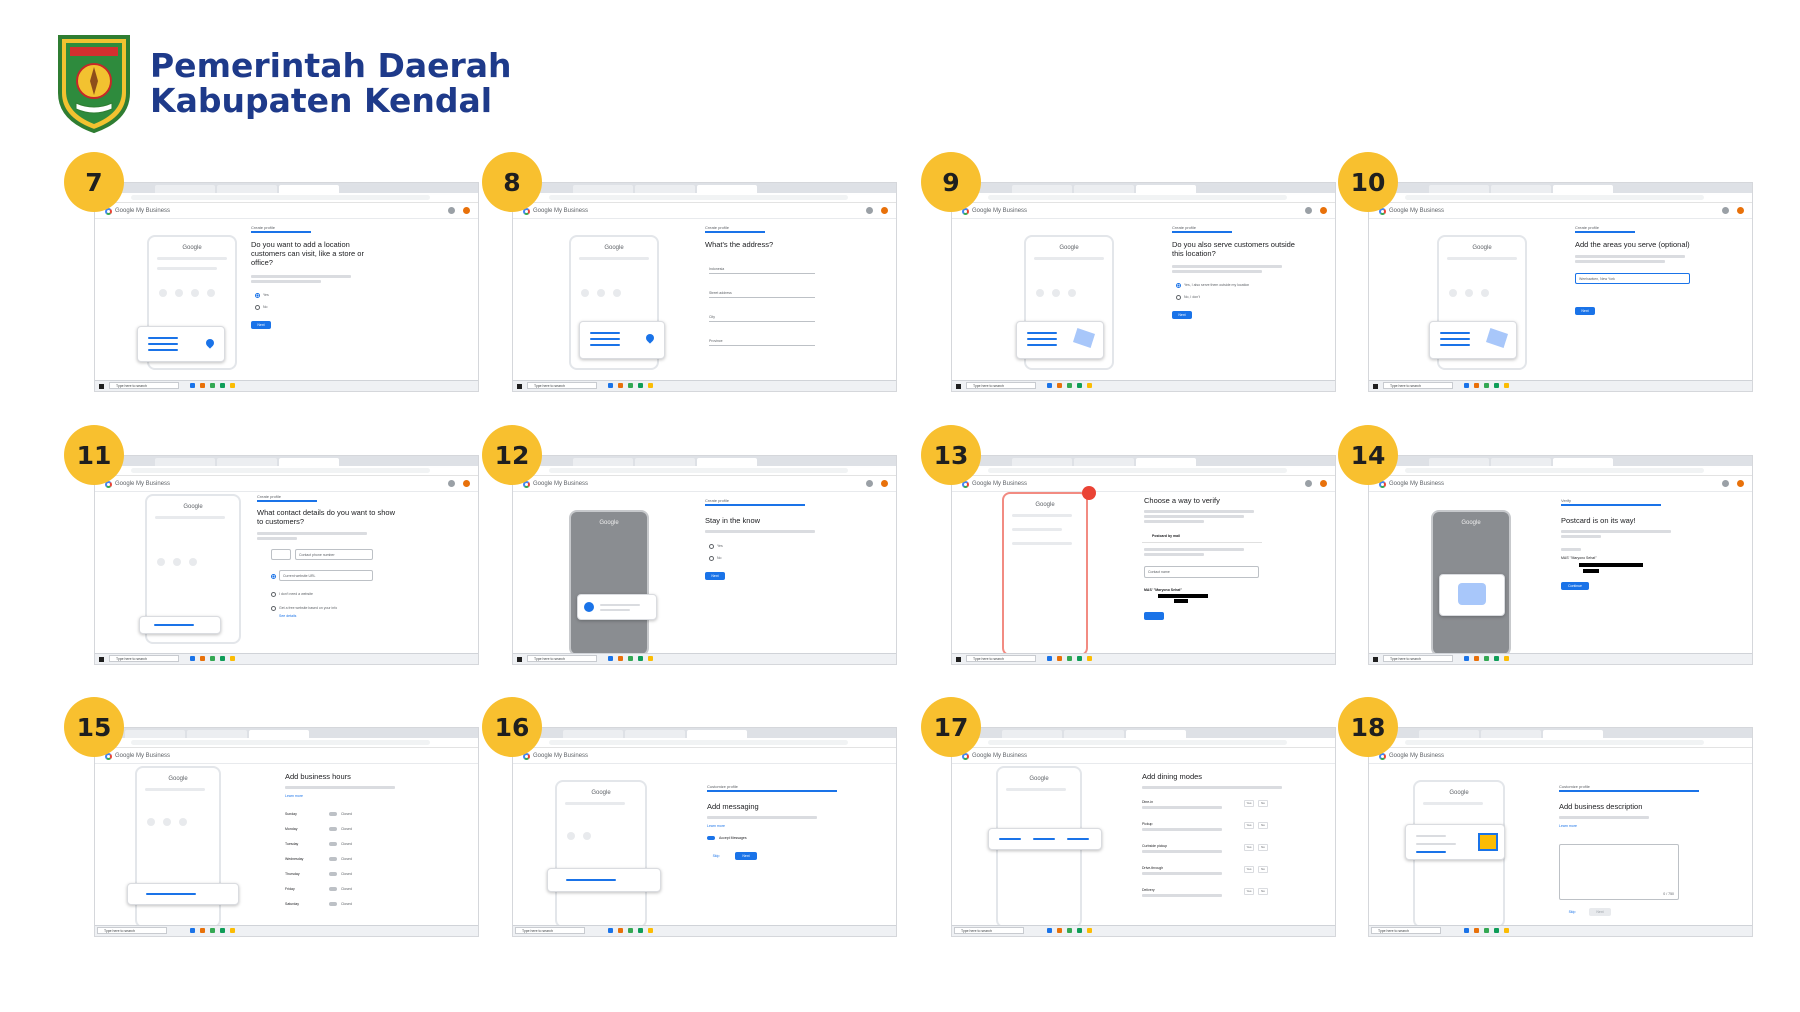 This screenshot has width=1800, height=1012. What do you see at coordinates (1201, 572) in the screenshot?
I see `contact-name-input: Contact name` at bounding box center [1201, 572].